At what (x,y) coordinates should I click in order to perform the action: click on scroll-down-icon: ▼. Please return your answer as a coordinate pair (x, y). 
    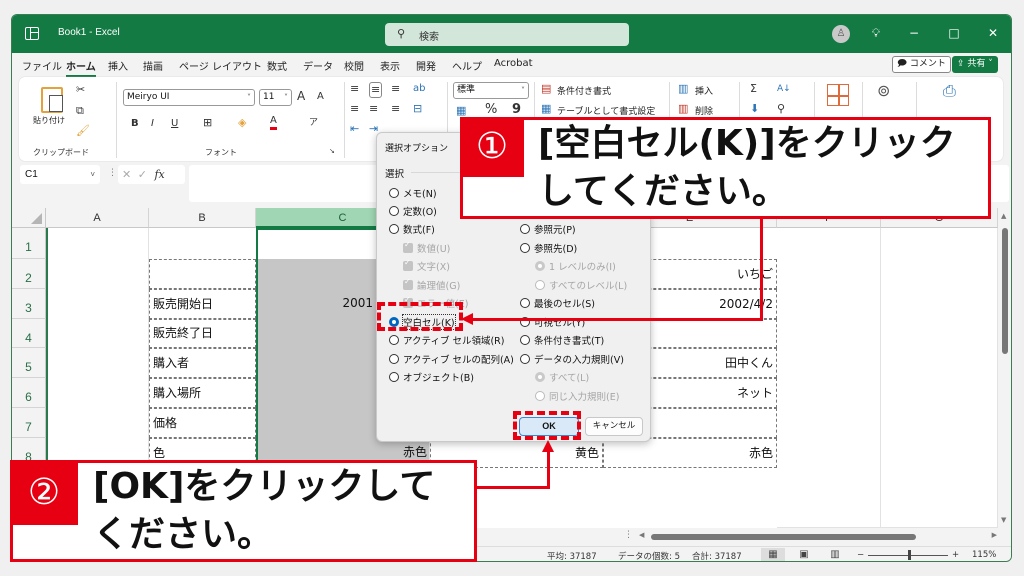
    Looking at the image, I should click on (1003, 520).